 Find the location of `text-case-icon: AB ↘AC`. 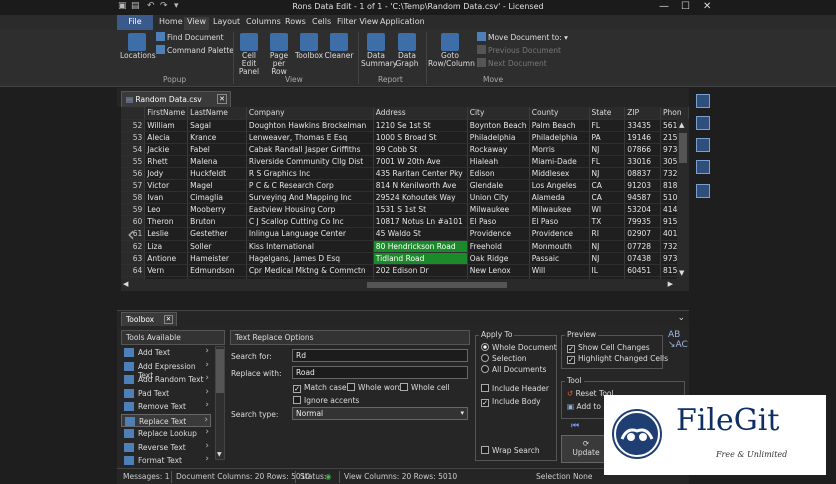

text-case-icon: AB ↘AC is located at coordinates (678, 340).